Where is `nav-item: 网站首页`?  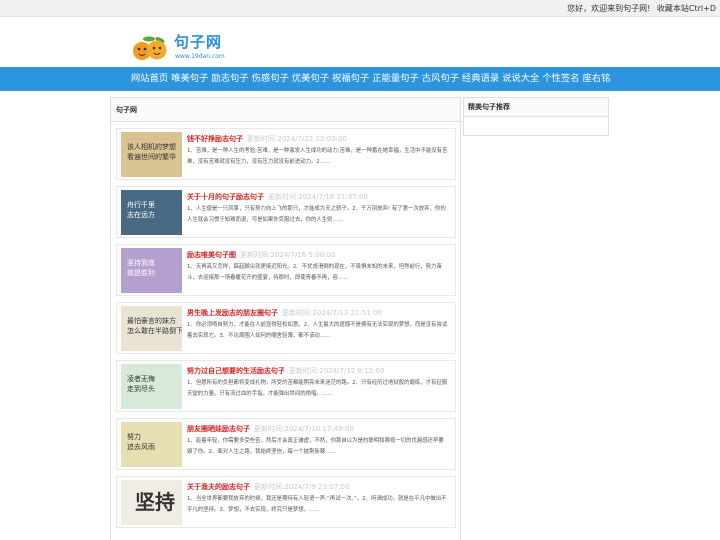 nav-item: 网站首页 is located at coordinates (149, 78).